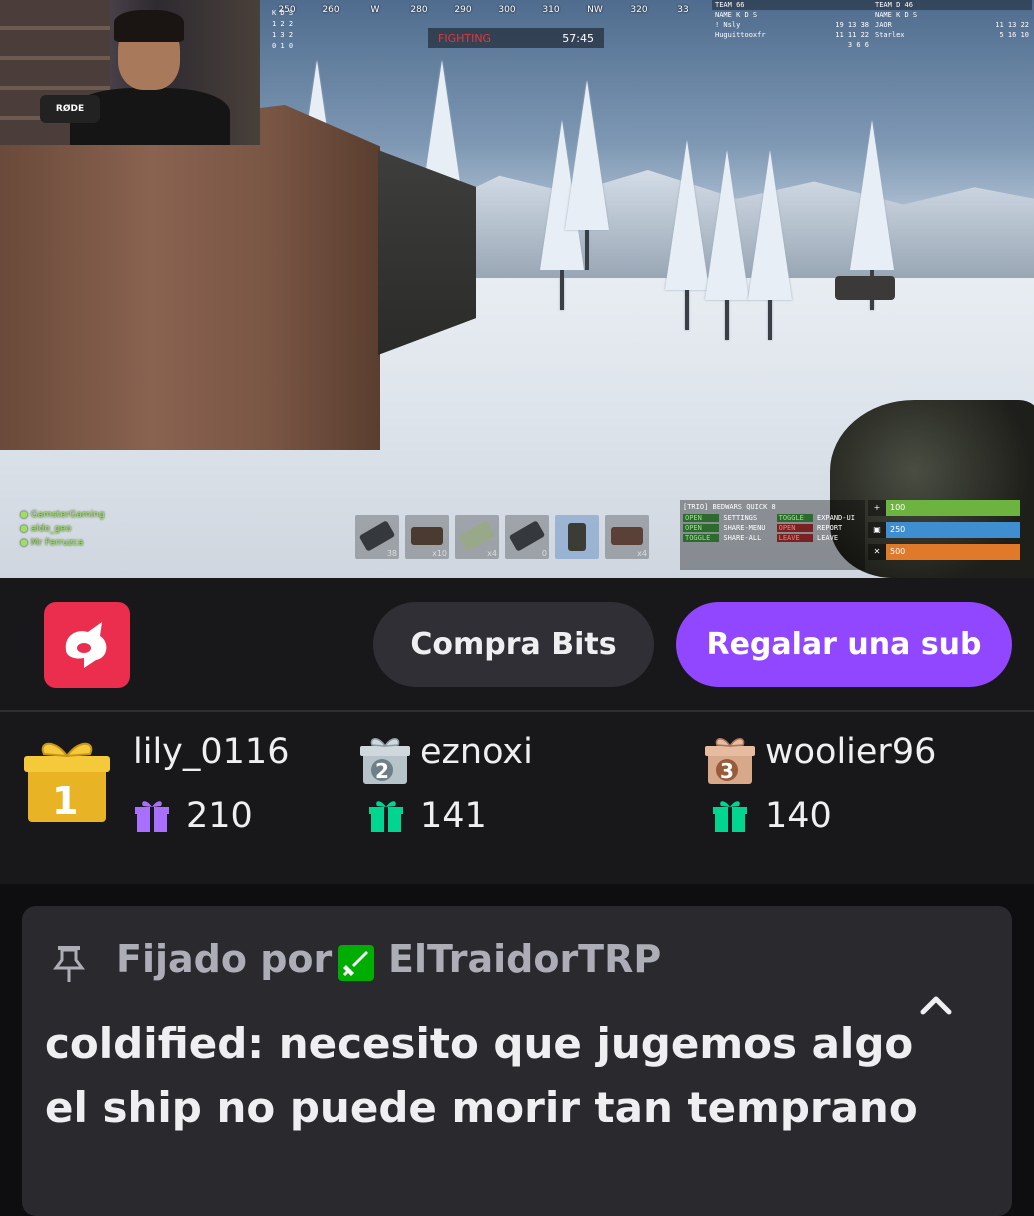 This screenshot has width=1034, height=1216. Describe the element at coordinates (513, 644) in the screenshot. I see `buy-bits-button: Compra Bits` at that location.